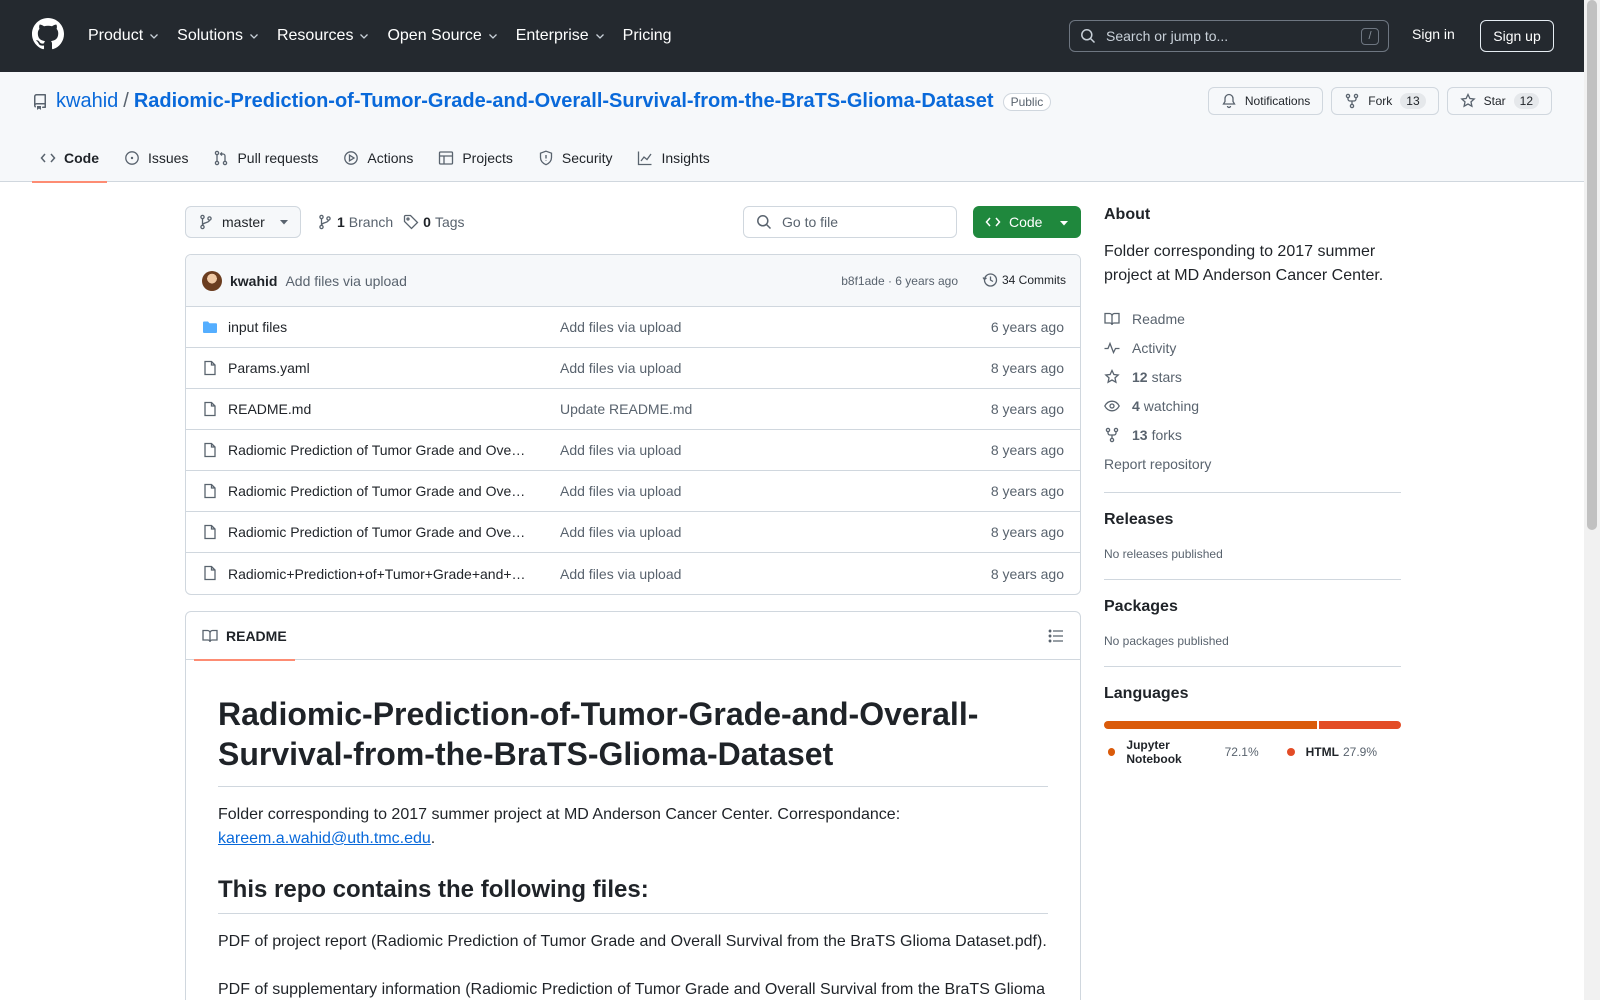  I want to click on nav-item-label: Open Source, so click(434, 35).